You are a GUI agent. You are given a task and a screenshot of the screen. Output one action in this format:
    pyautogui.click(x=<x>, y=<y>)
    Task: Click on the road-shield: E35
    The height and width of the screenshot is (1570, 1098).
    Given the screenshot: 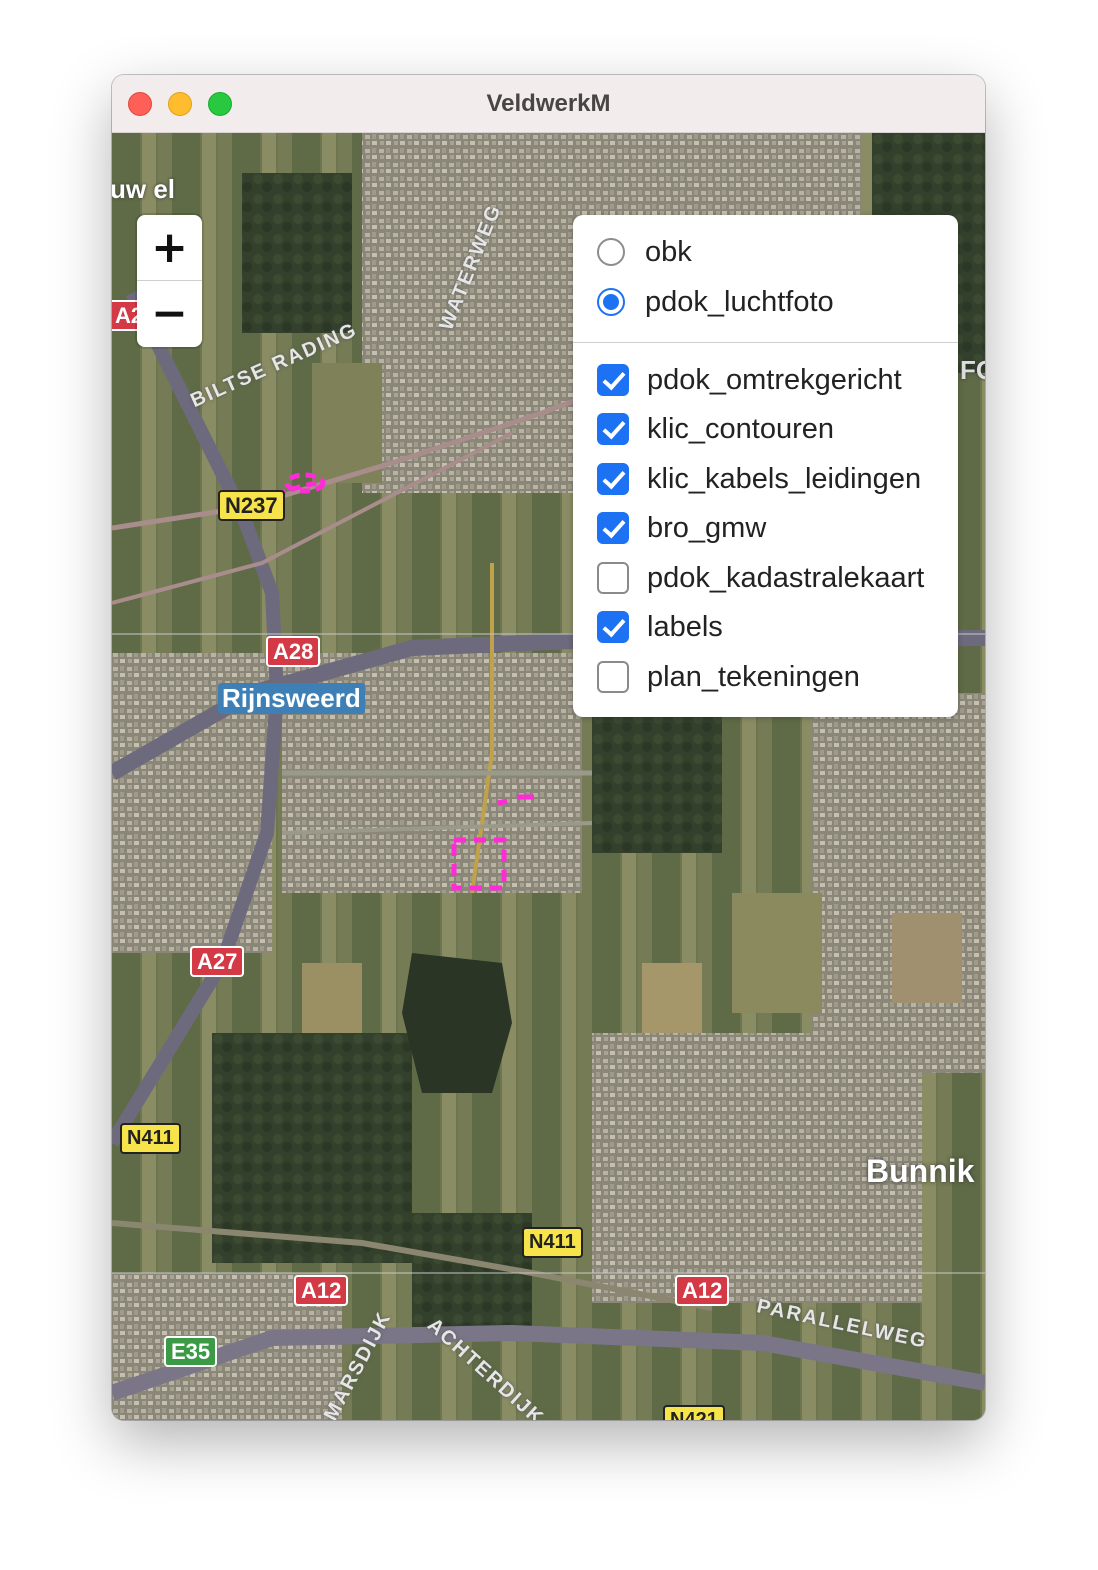 What is the action you would take?
    pyautogui.click(x=191, y=1351)
    